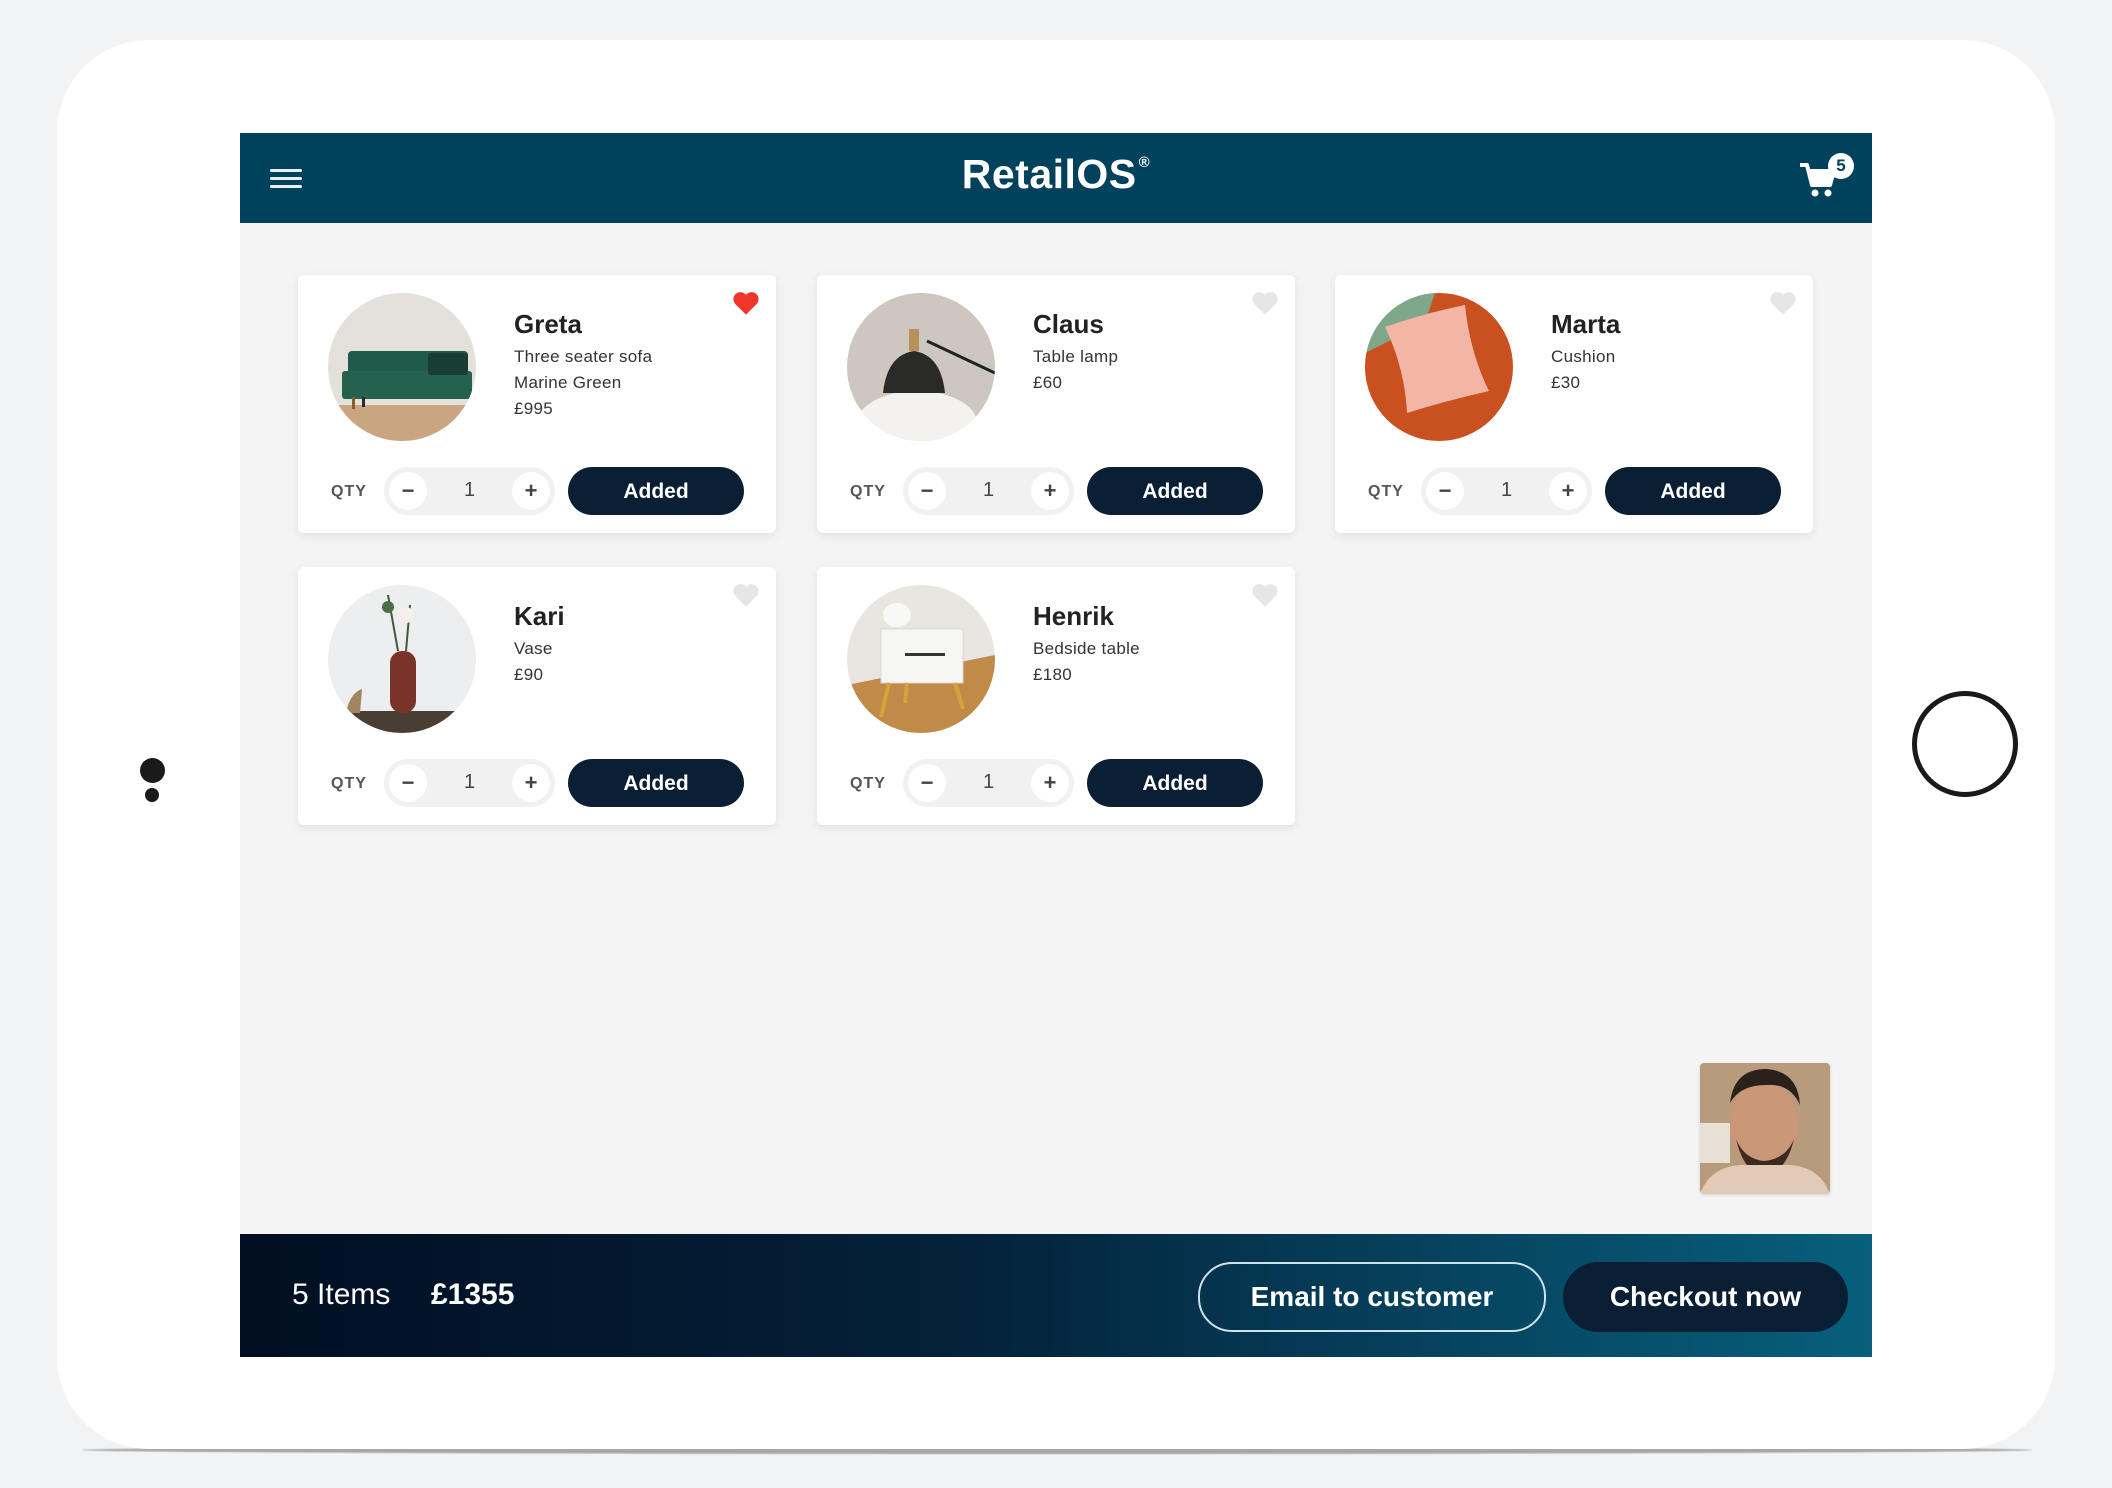 This screenshot has height=1488, width=2112. I want to click on email-to-customer-button: Email to customer, so click(1372, 1297).